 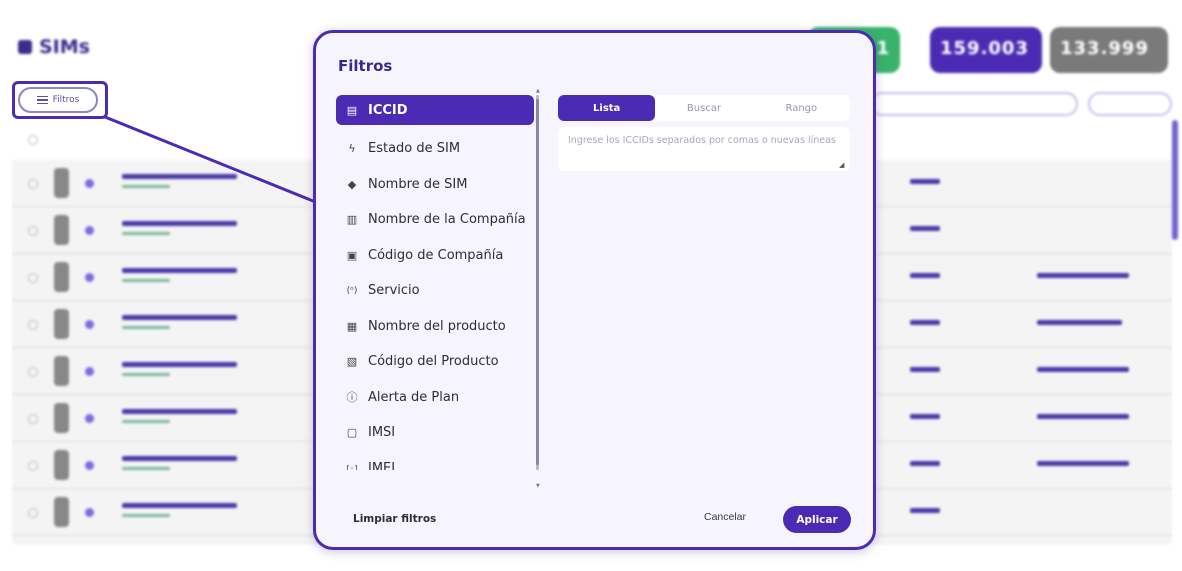 I want to click on clear-filters-link: Limpiar filtros, so click(x=394, y=519).